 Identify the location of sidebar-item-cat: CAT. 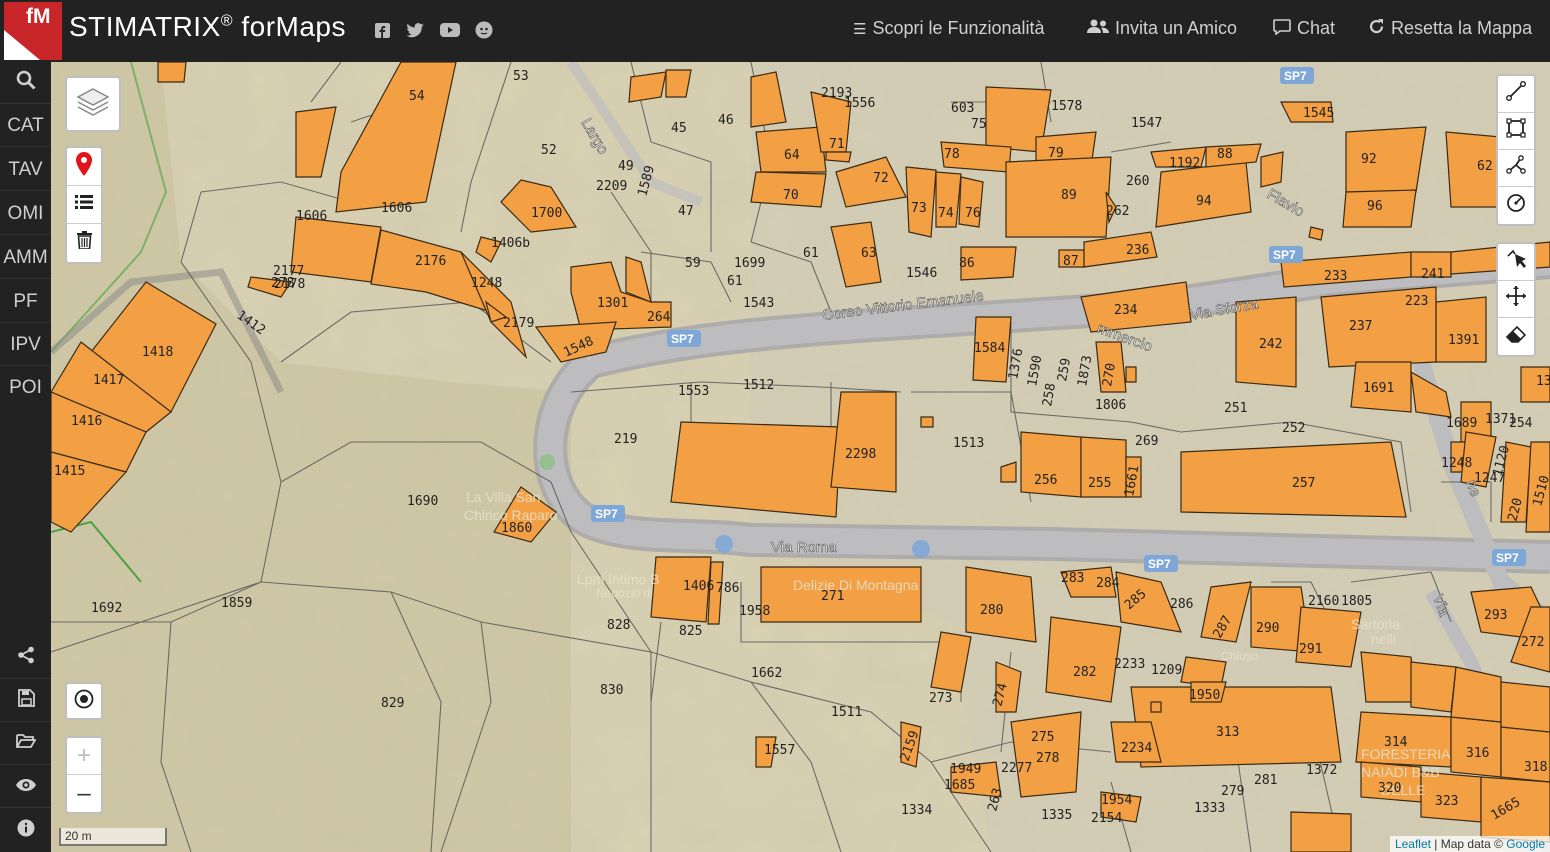
(25, 126).